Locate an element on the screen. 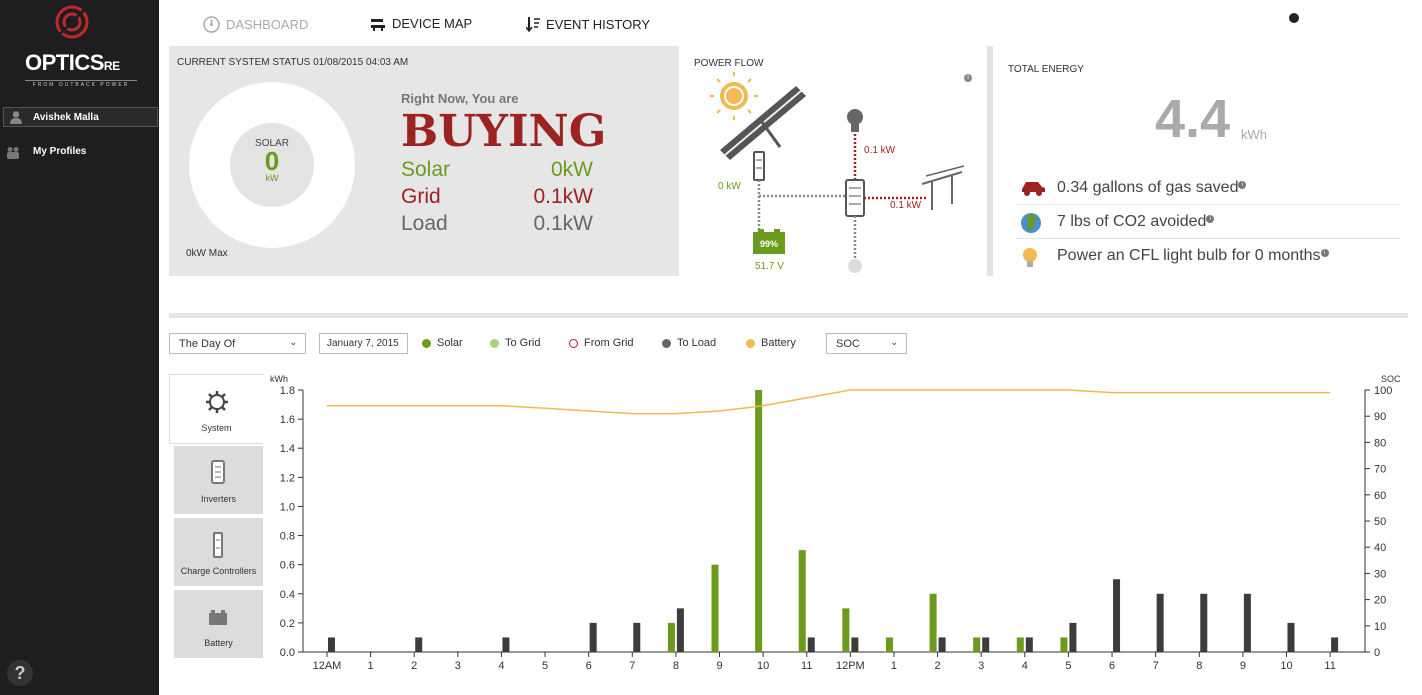  status-row-value: 0.1kW is located at coordinates (563, 223).